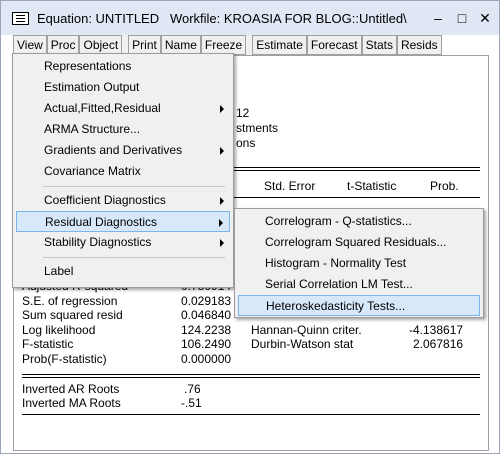  Describe the element at coordinates (334, 45) in the screenshot. I see `forecast-button: Forecast` at that location.